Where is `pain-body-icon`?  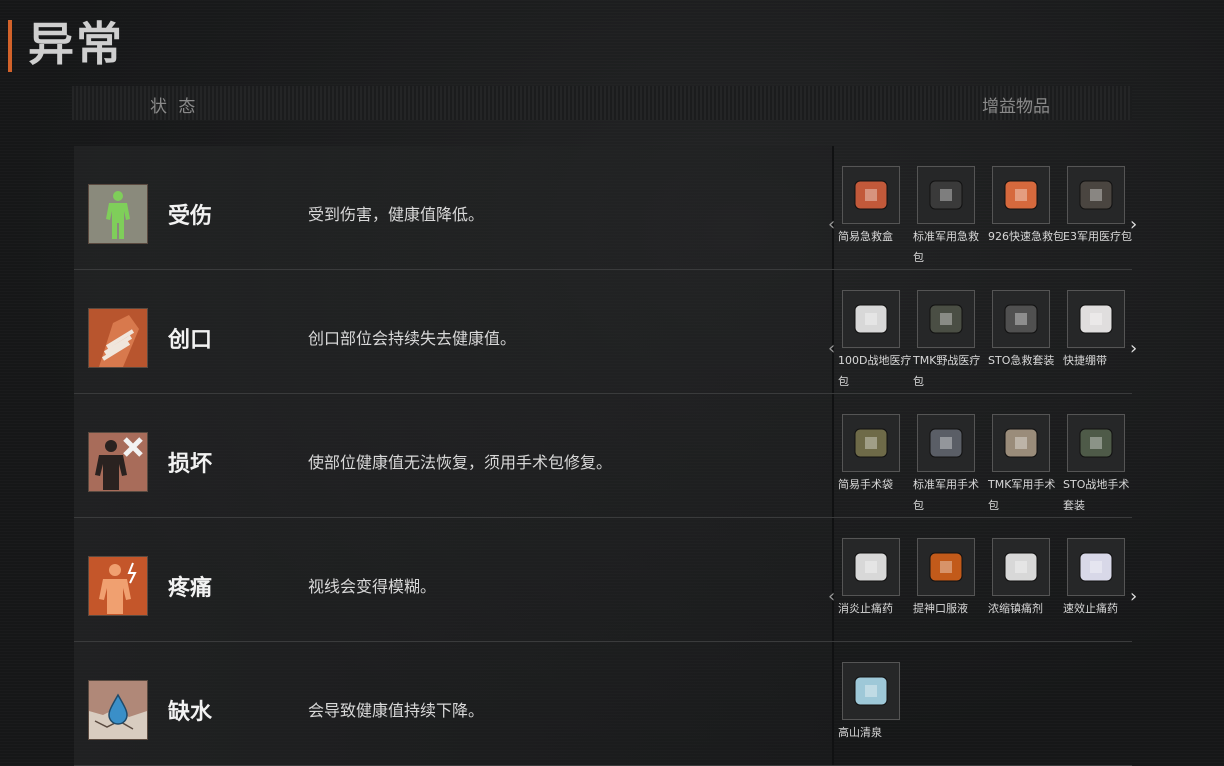
pain-body-icon is located at coordinates (118, 586).